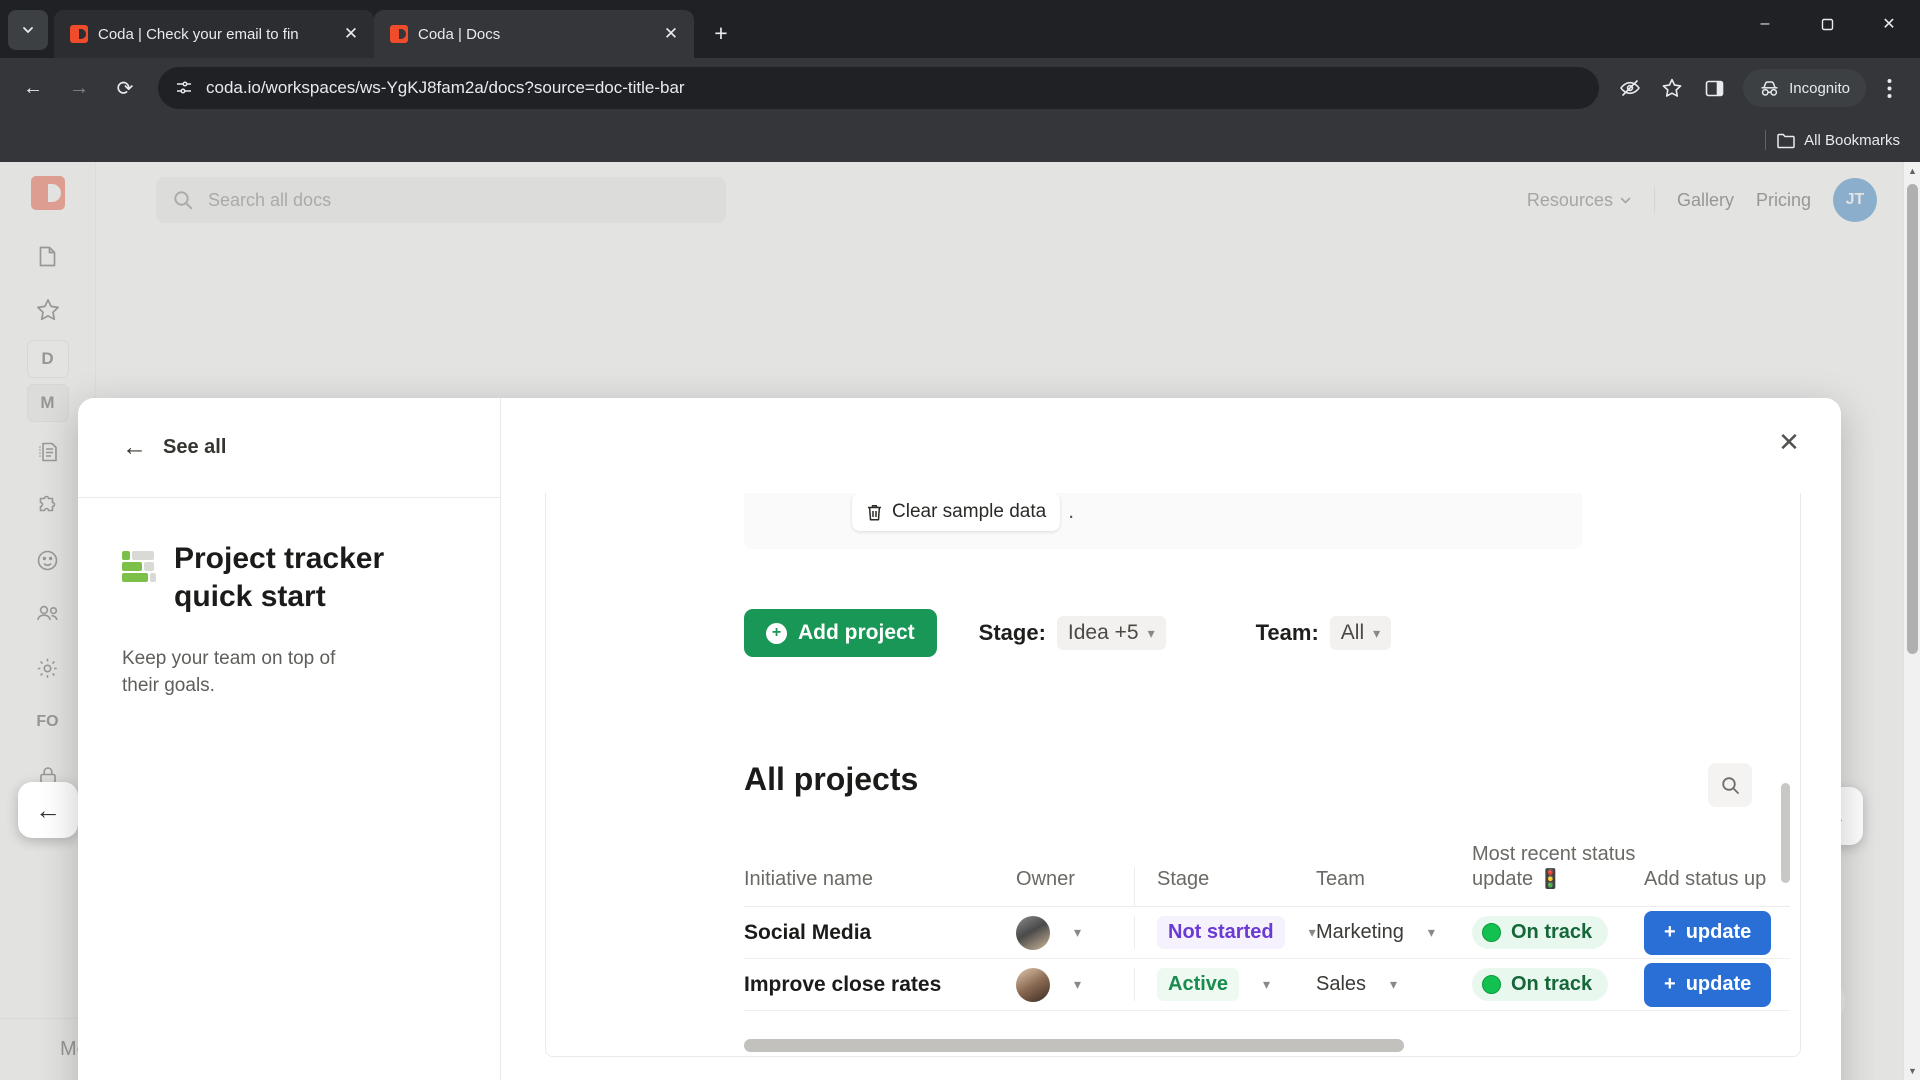  I want to click on close-window-button: ✕, so click(1889, 24).